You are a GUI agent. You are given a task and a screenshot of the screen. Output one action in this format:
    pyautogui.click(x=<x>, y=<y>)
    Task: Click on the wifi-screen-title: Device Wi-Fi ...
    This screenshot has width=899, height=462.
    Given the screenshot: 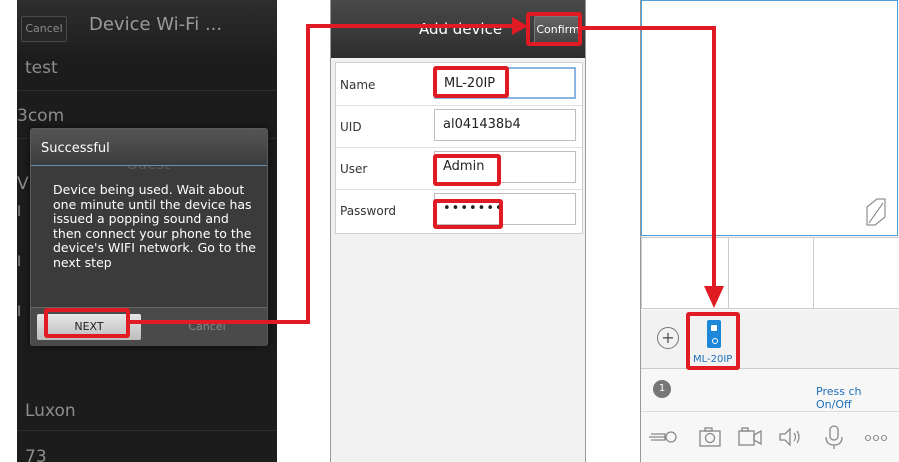 What is the action you would take?
    pyautogui.click(x=156, y=24)
    